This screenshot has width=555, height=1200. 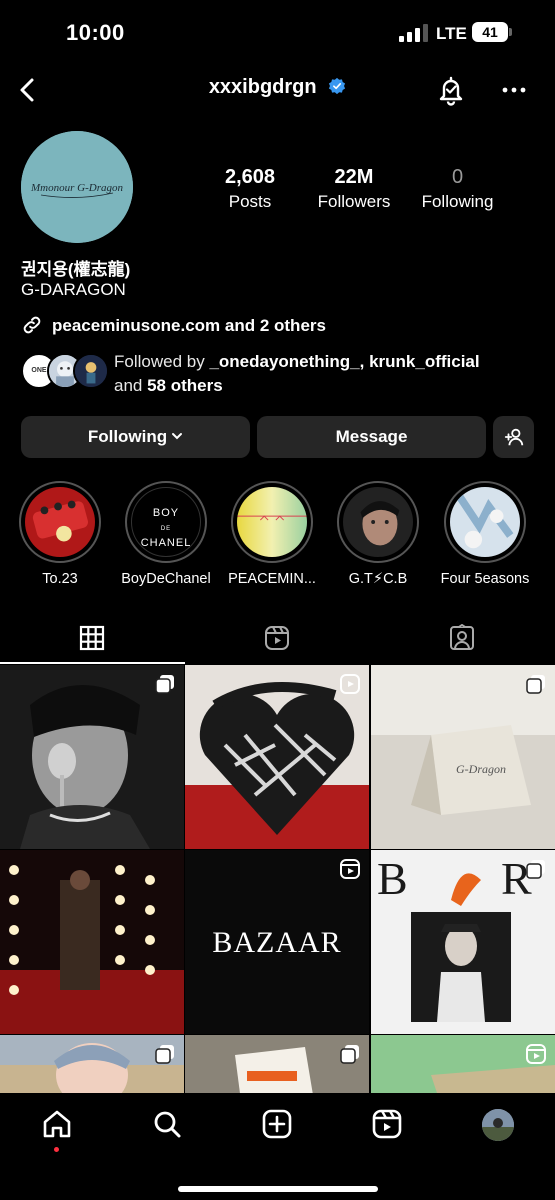 I want to click on reels-tab, so click(x=387, y=1124).